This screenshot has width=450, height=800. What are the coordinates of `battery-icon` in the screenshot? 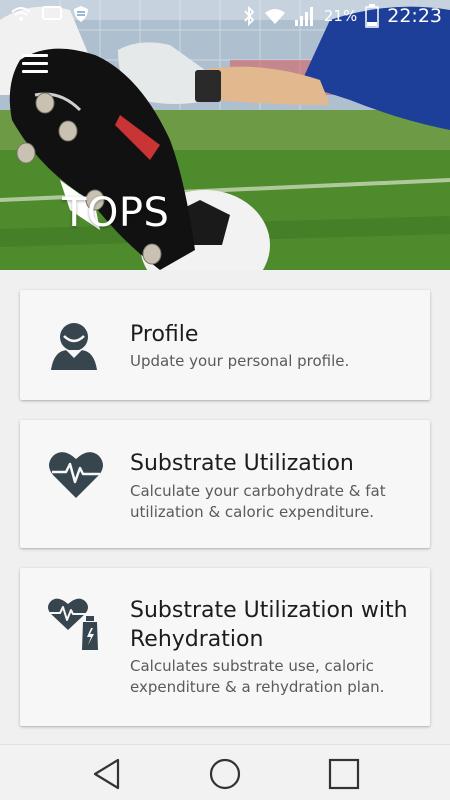 It's located at (372, 16).